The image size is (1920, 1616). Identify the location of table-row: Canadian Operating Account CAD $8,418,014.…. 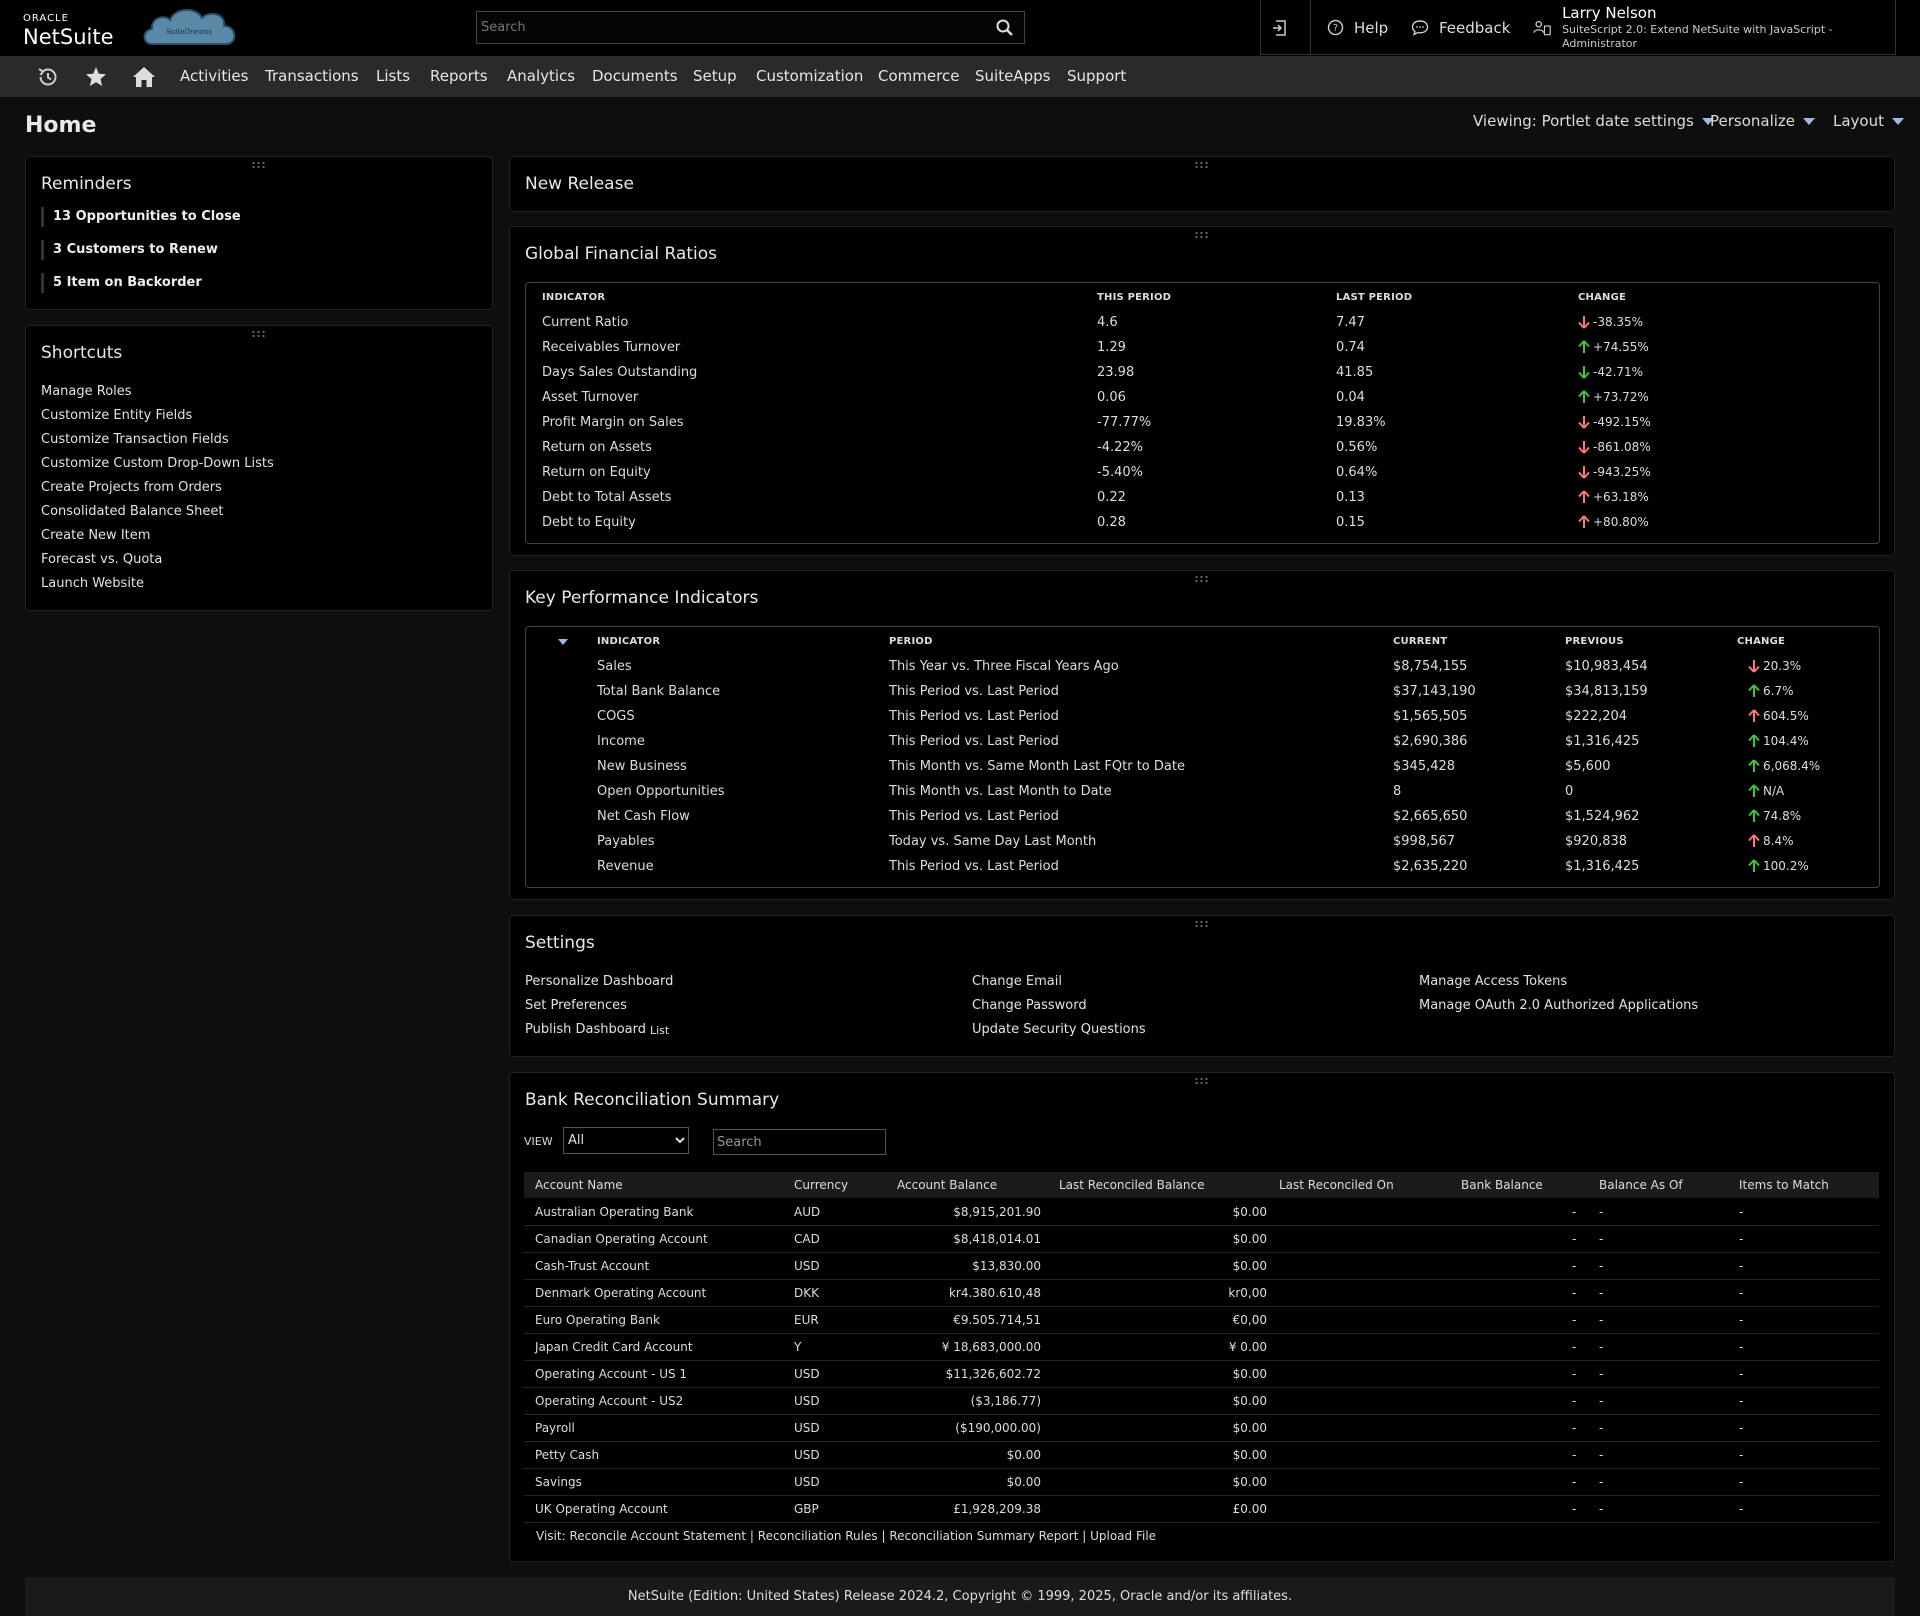
(1201, 1239).